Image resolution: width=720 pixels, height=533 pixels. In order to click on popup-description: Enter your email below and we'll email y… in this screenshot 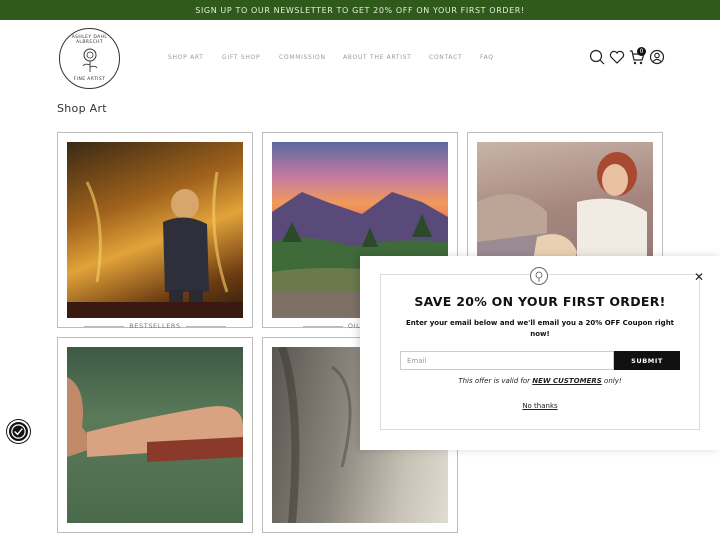, I will do `click(540, 328)`.